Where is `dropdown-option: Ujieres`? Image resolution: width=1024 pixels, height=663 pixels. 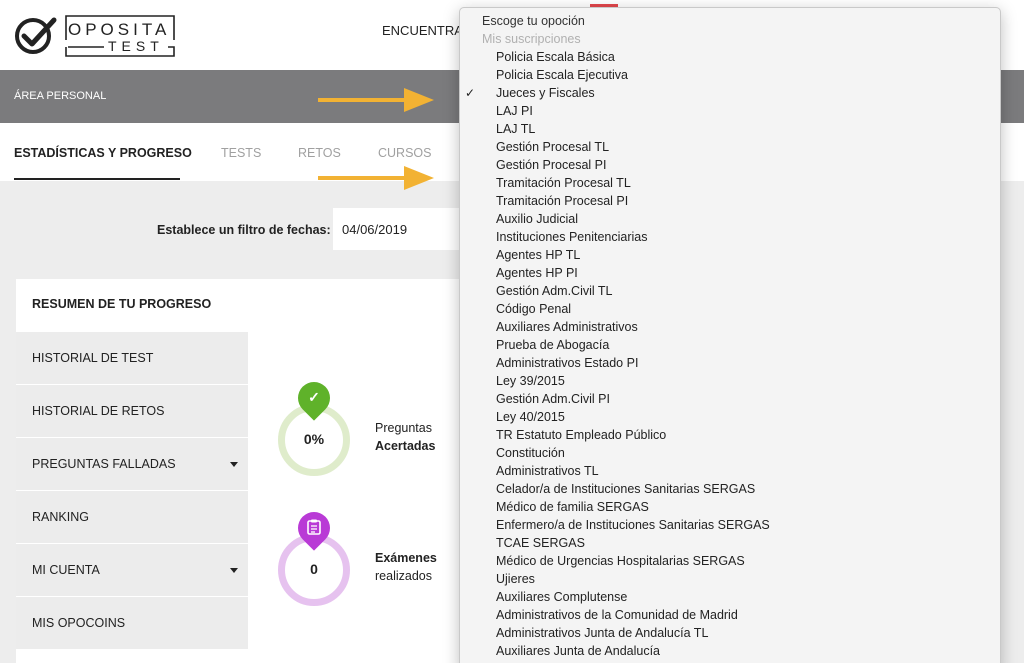 dropdown-option: Ujieres is located at coordinates (515, 579).